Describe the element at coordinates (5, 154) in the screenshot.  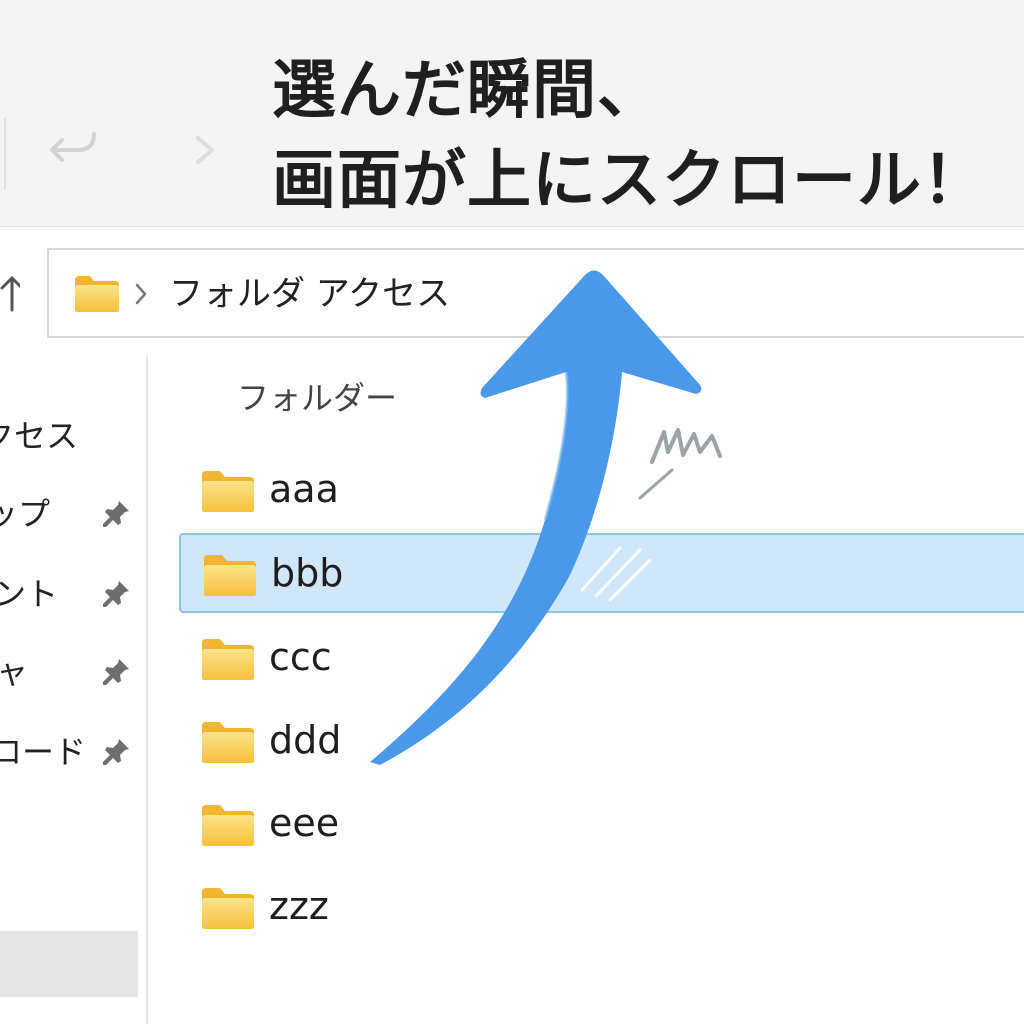
I see `toolbar-divider` at that location.